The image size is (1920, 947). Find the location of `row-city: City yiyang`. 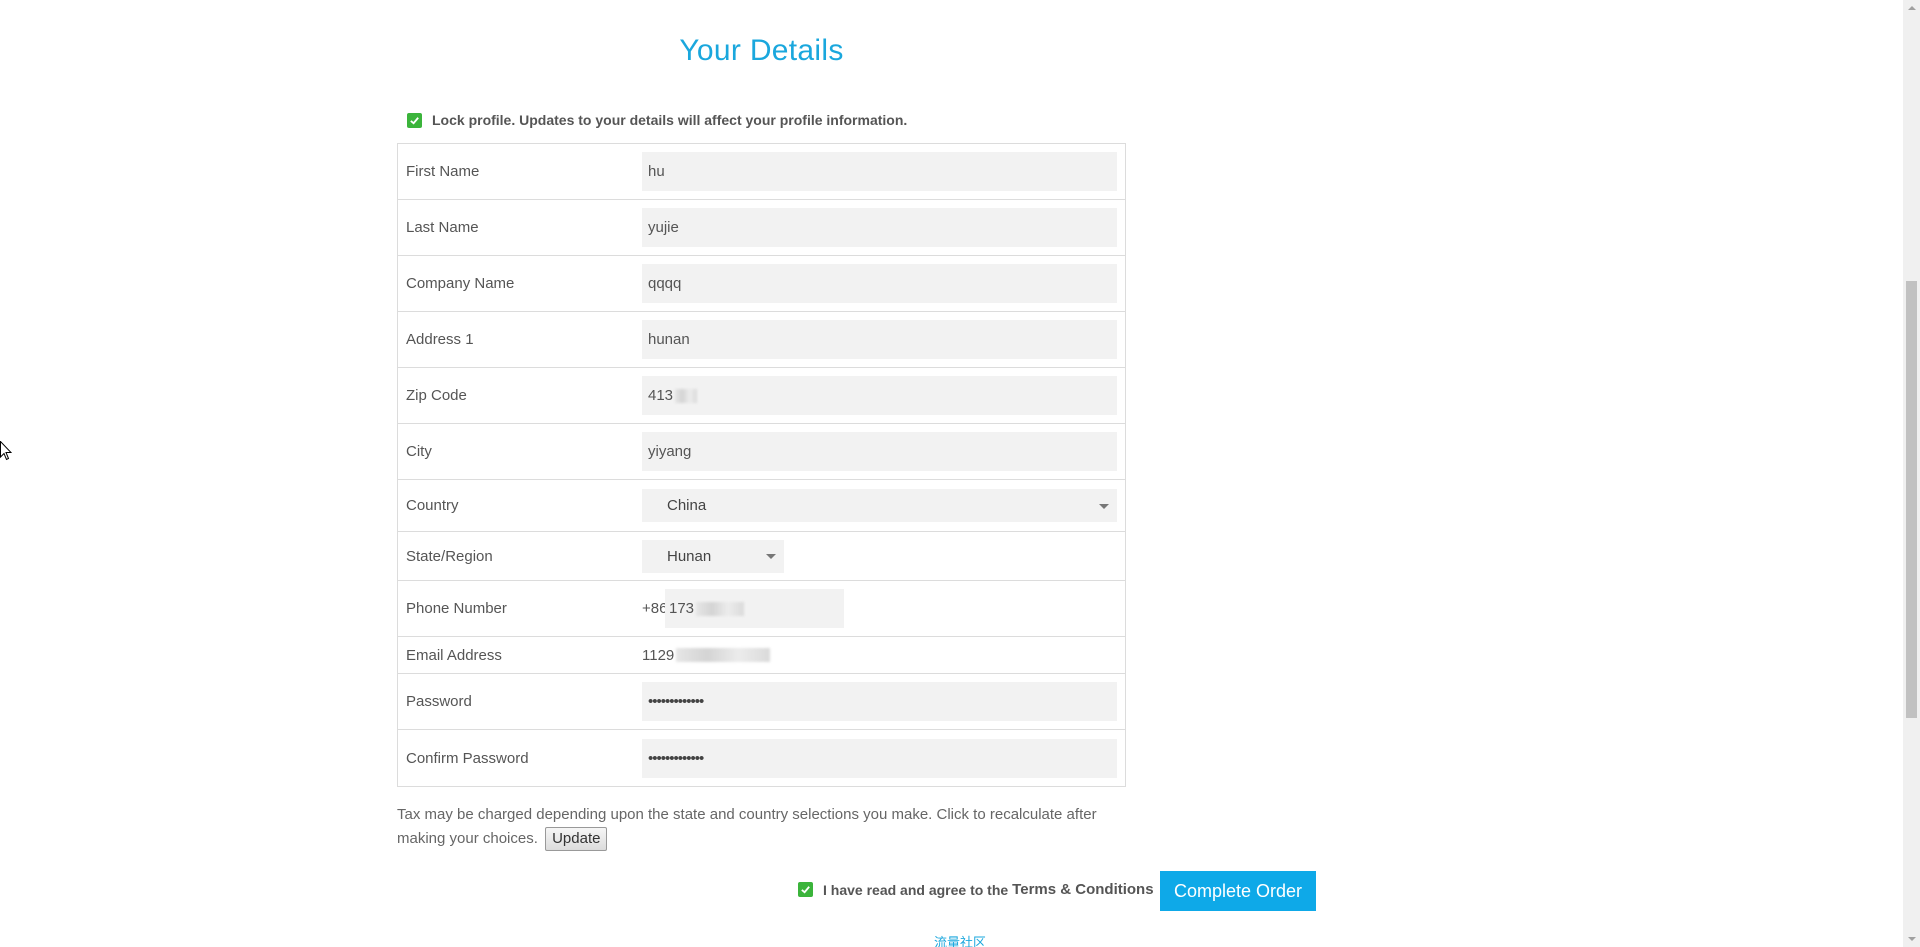

row-city: City yiyang is located at coordinates (761, 452).